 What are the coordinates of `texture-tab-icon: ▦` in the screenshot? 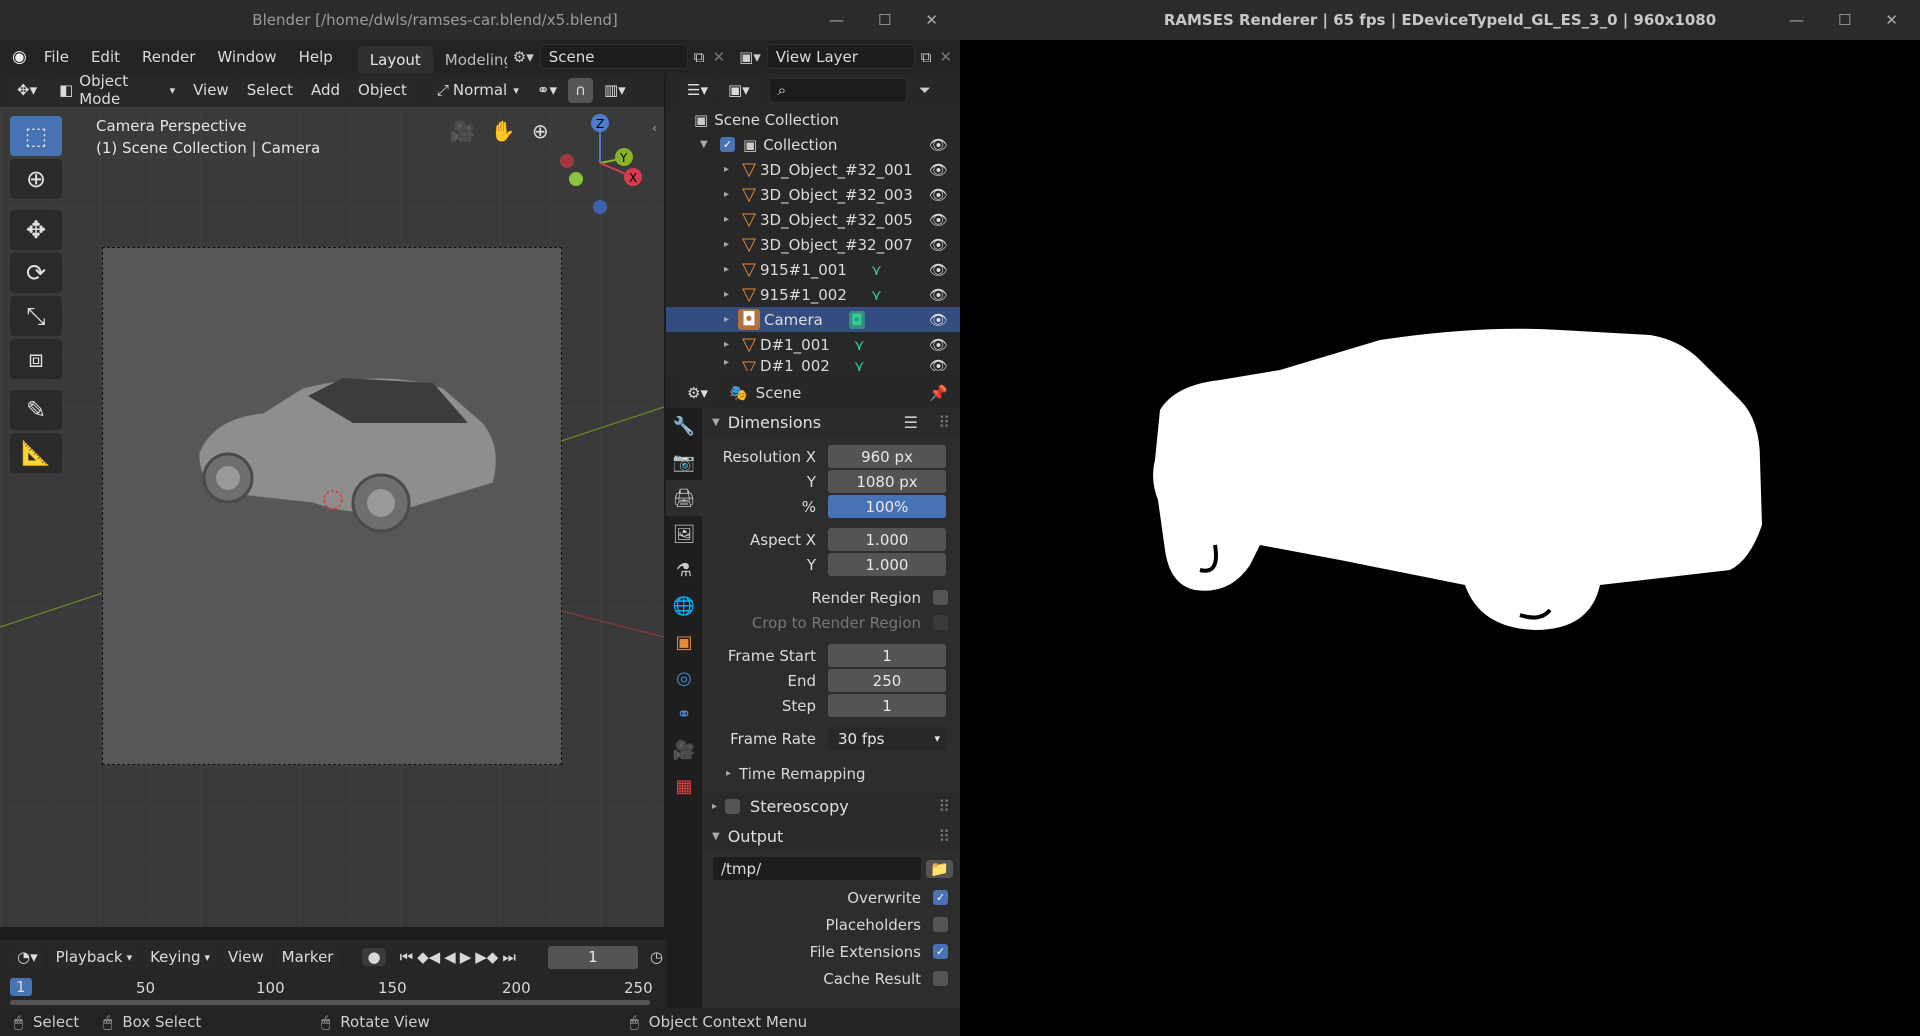 It's located at (684, 786).